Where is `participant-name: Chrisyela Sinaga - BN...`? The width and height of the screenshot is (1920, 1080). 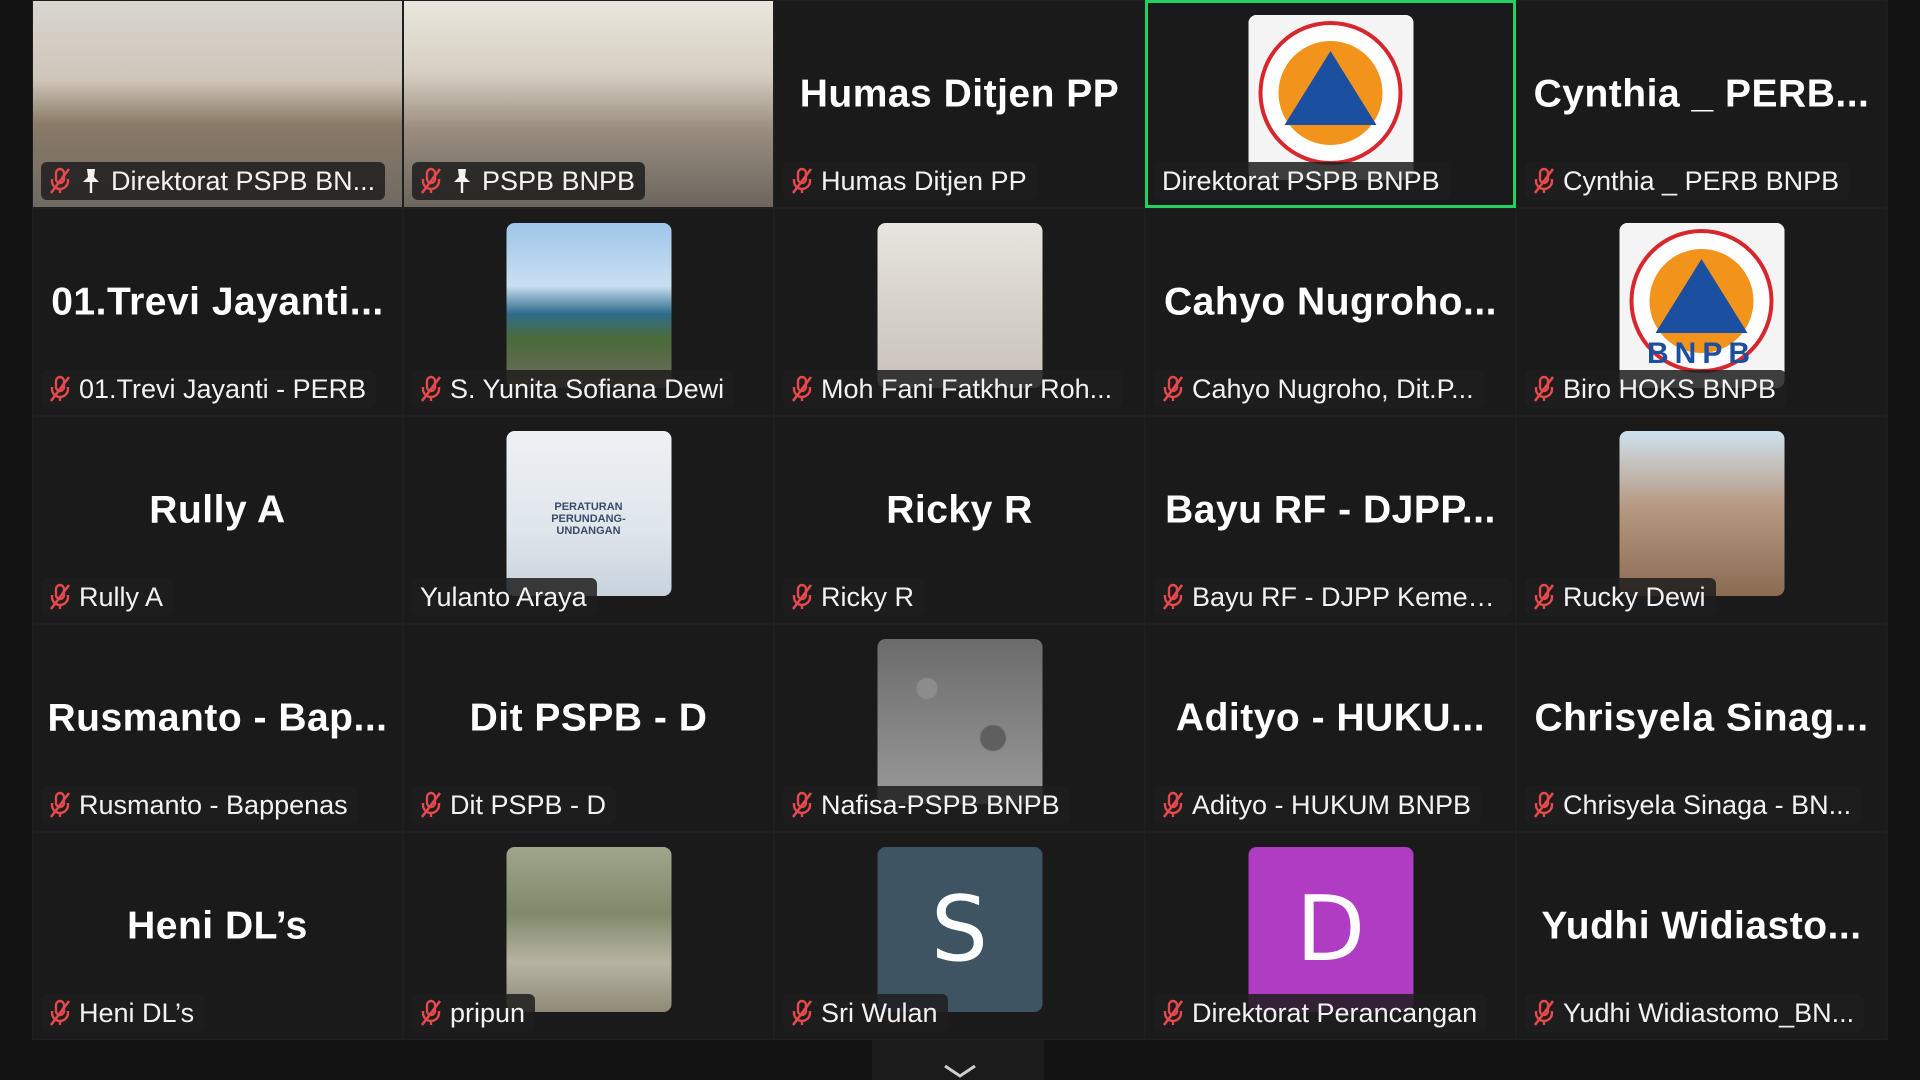
participant-name: Chrisyela Sinaga - BN... is located at coordinates (1707, 804).